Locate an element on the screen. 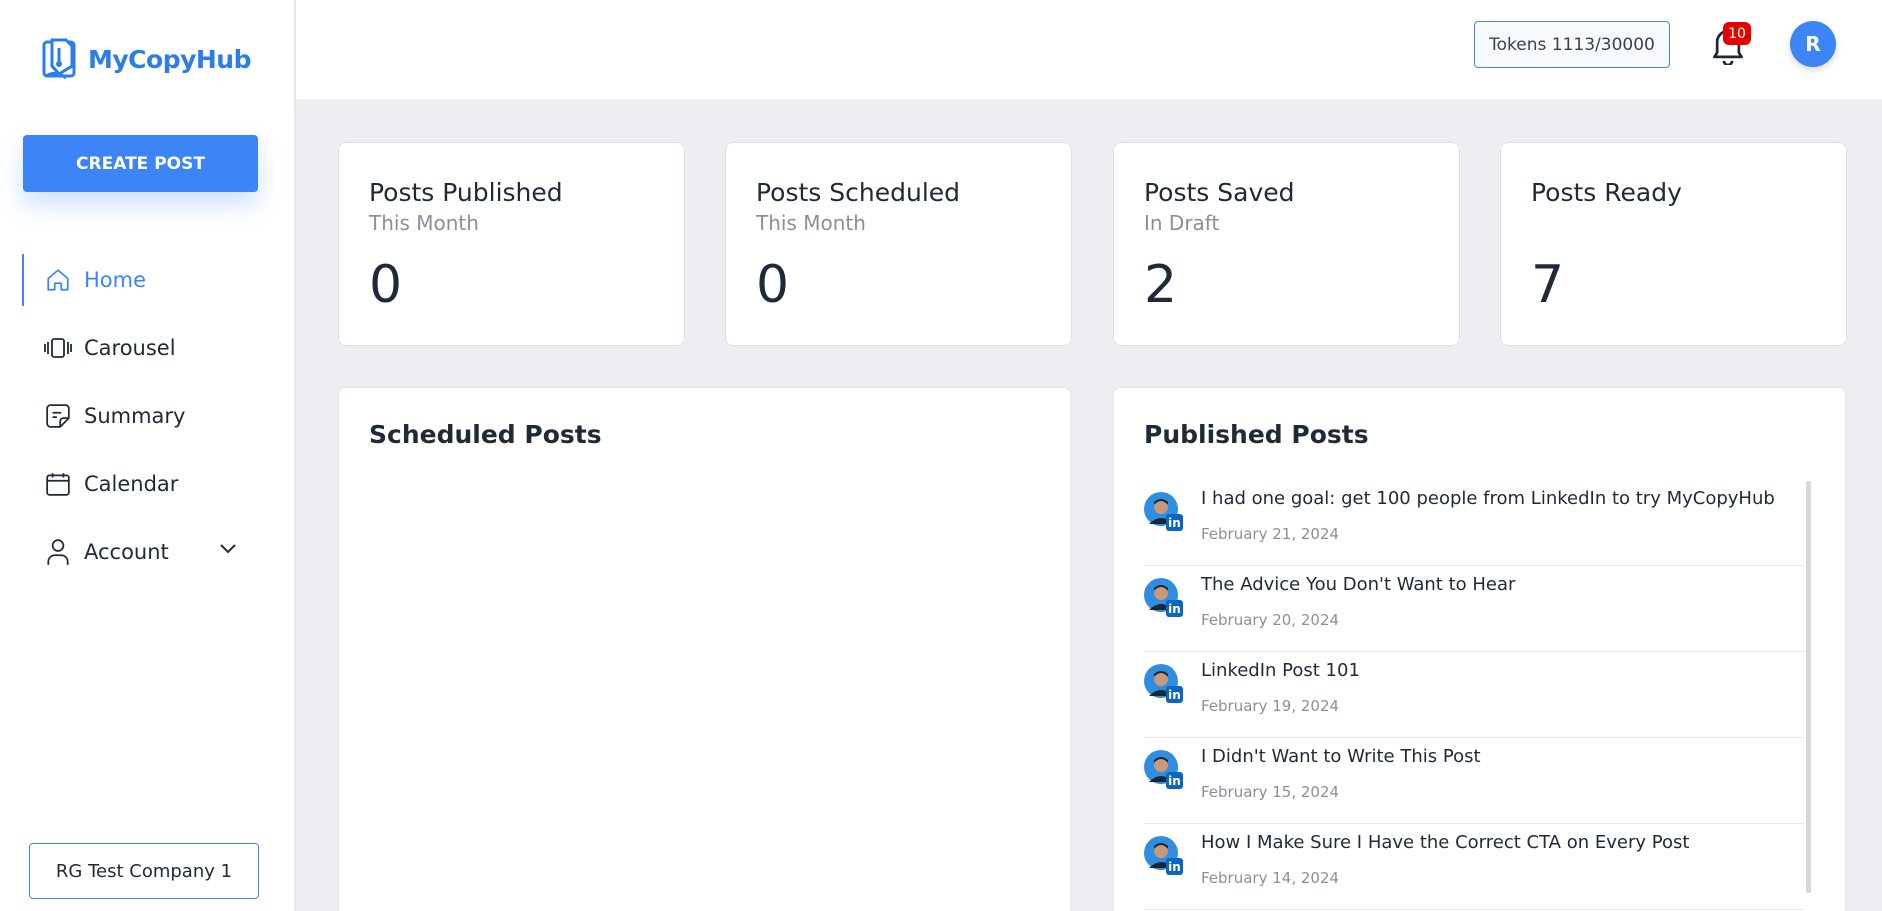 The height and width of the screenshot is (911, 1882). stat-card-saved: Posts Saved In Draft 2 is located at coordinates (1286, 244).